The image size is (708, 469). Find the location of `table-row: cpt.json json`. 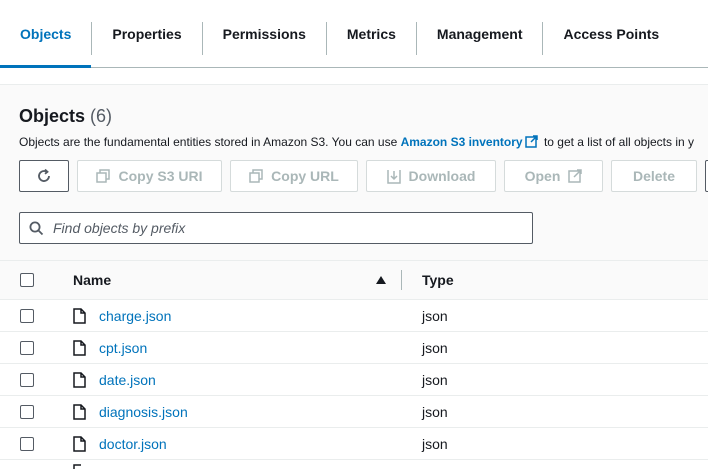

table-row: cpt.json json is located at coordinates (354, 348).